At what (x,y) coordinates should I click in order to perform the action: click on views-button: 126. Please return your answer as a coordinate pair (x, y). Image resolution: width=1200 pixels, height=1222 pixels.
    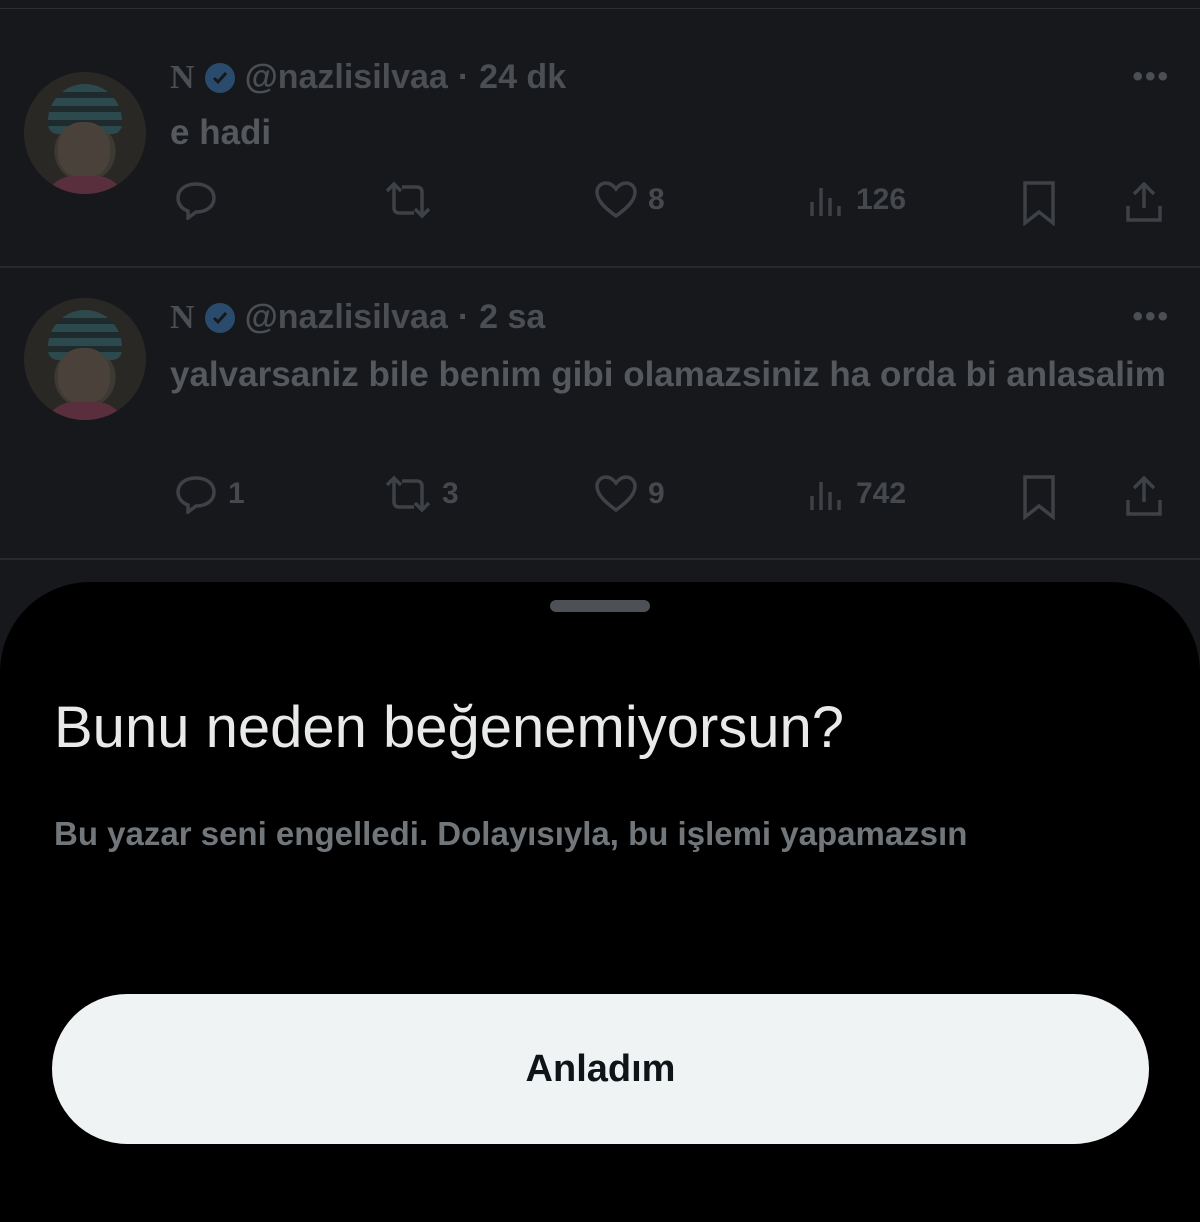
    Looking at the image, I should click on (856, 200).